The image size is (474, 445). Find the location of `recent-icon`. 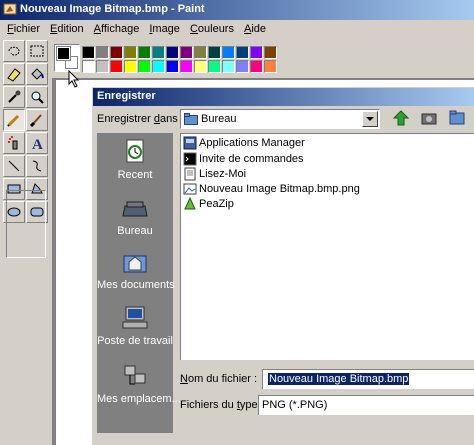

recent-icon is located at coordinates (135, 151).